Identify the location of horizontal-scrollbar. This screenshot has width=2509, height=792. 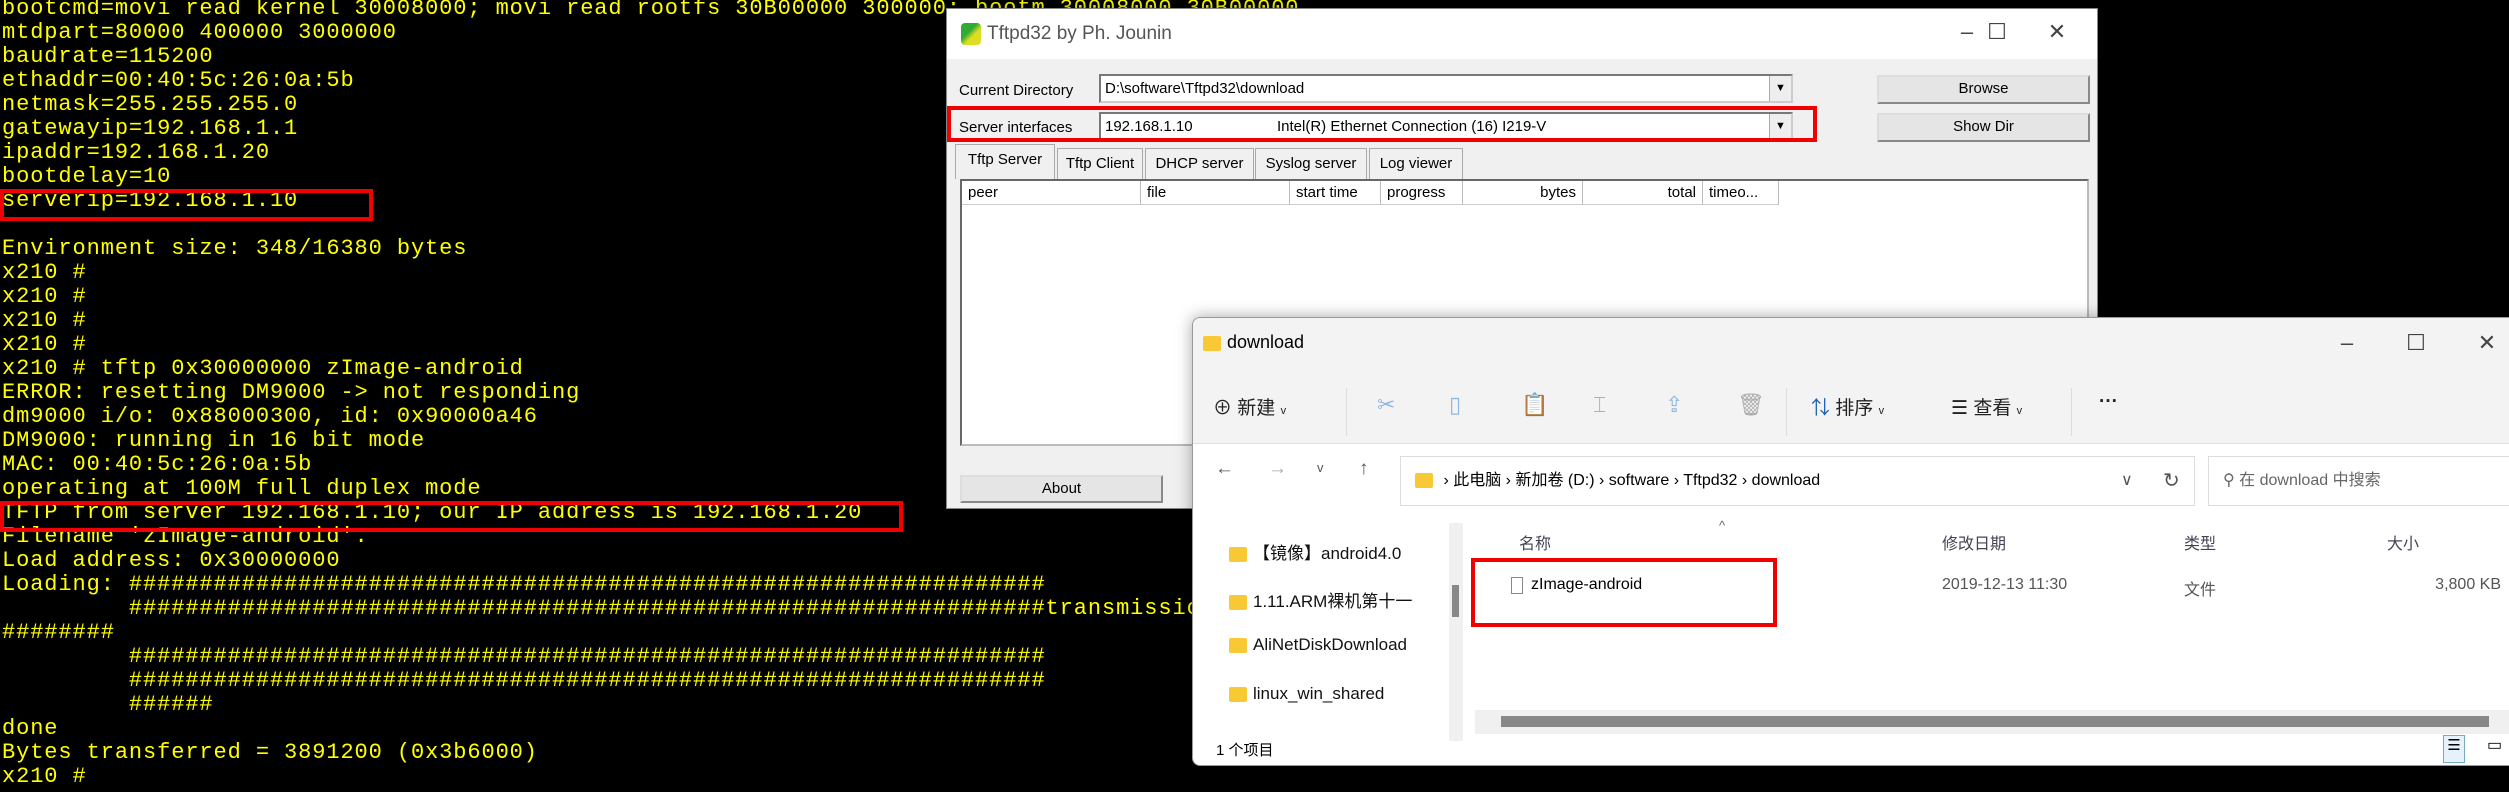
(1992, 722).